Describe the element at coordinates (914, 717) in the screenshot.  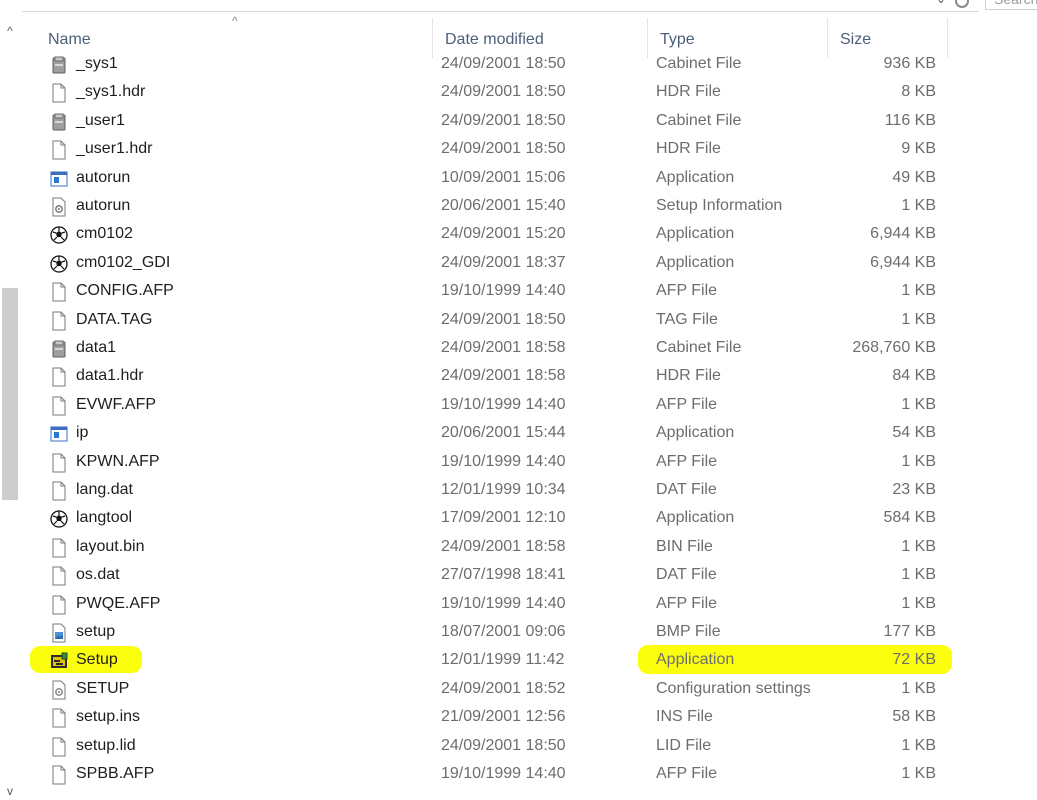
I see `file-size: 58 KB` at that location.